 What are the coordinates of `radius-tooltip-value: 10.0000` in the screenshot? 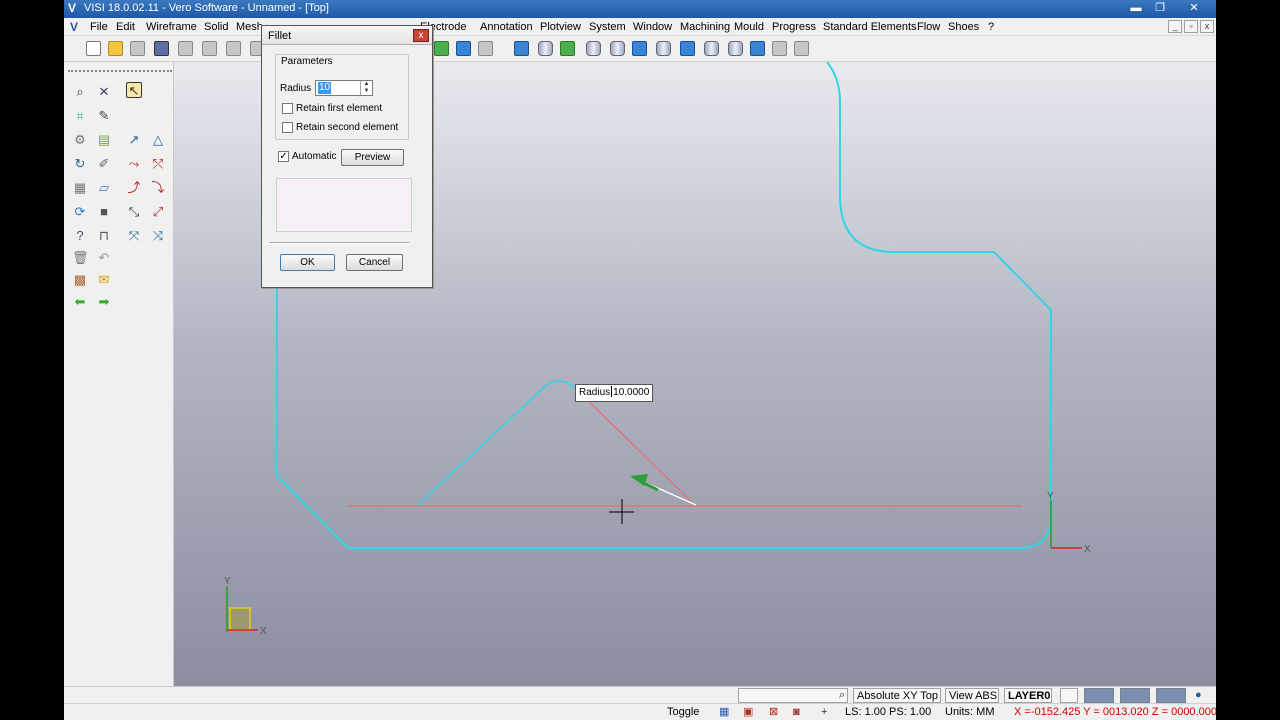 It's located at (631, 392).